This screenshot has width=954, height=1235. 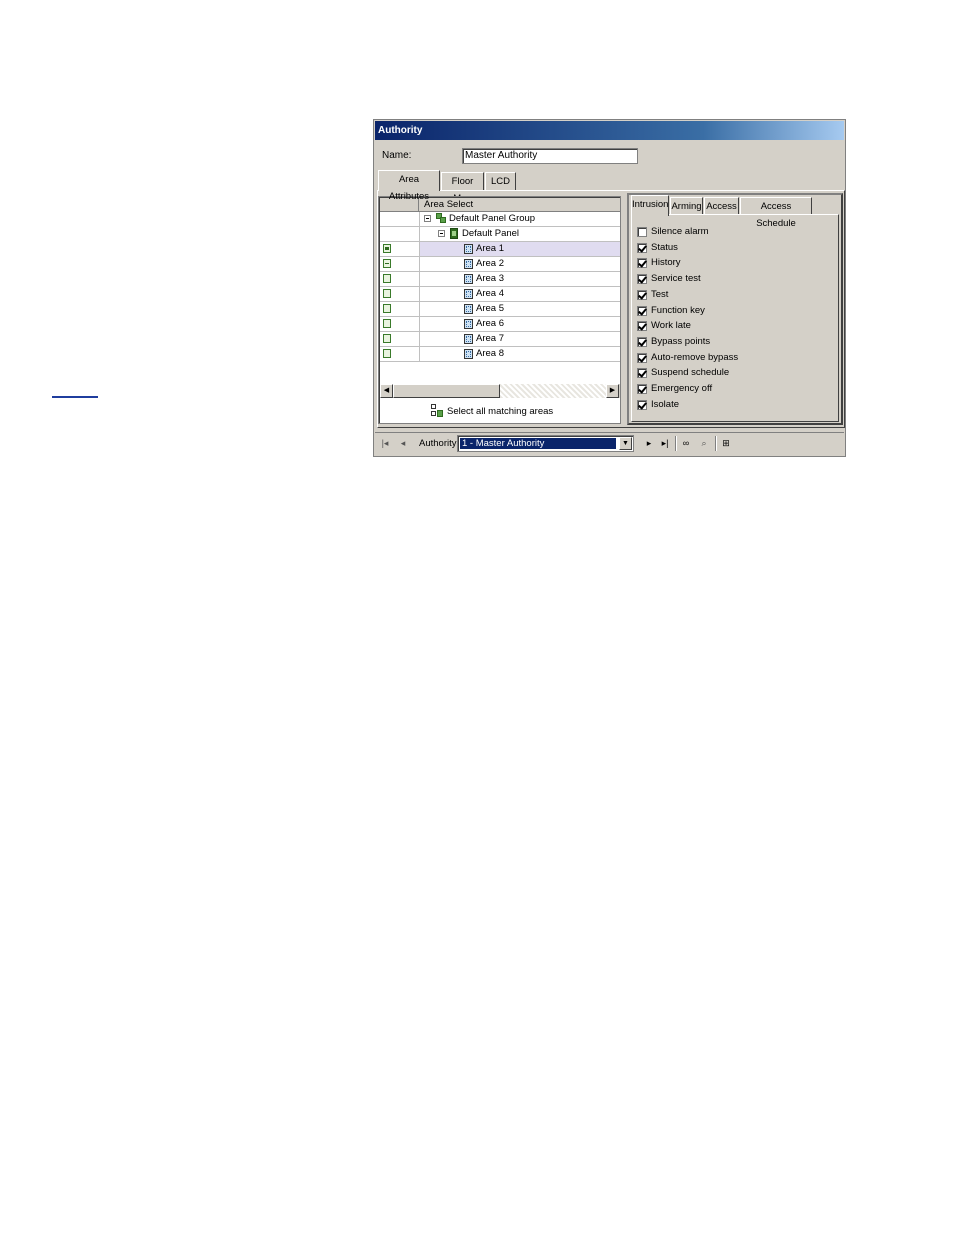 I want to click on area-label: Area 5, so click(x=490, y=308).